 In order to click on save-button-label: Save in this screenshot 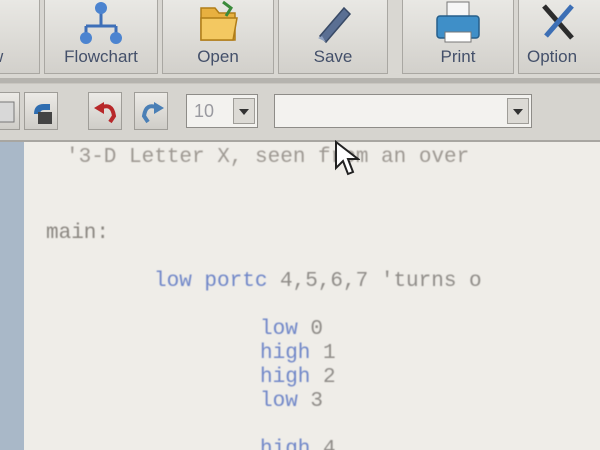, I will do `click(333, 56)`.